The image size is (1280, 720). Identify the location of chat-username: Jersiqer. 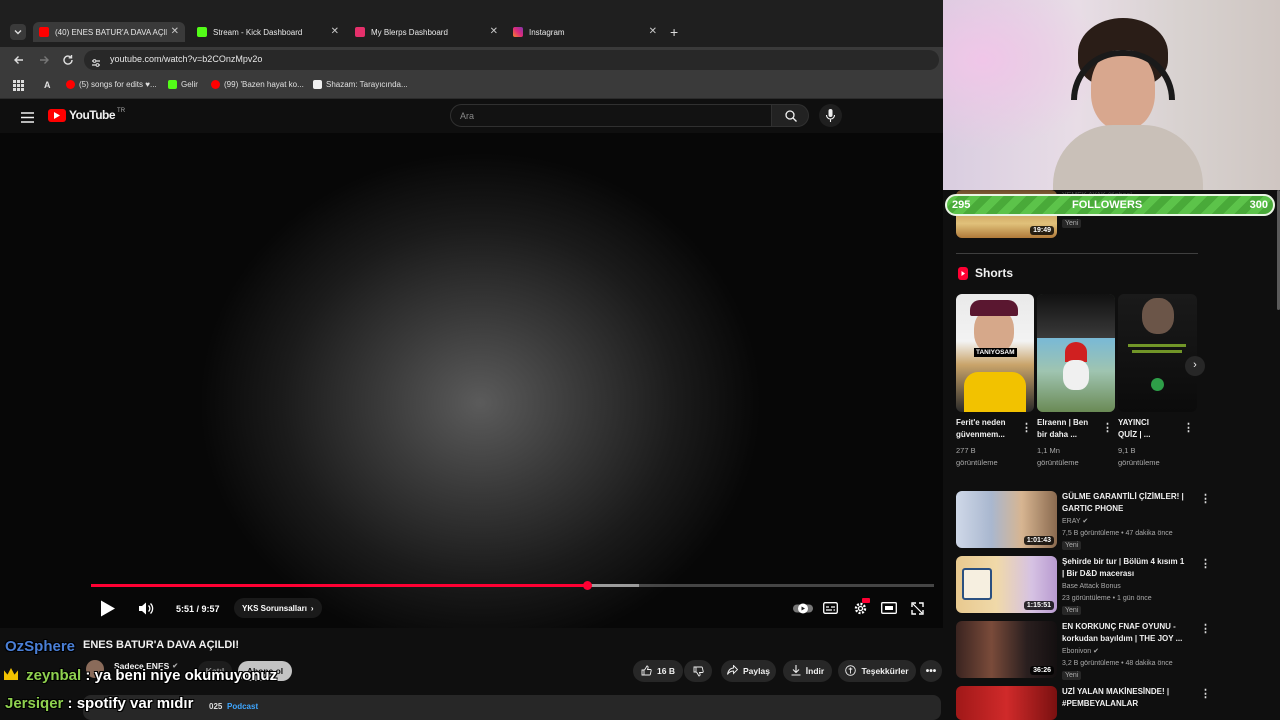
(34, 703).